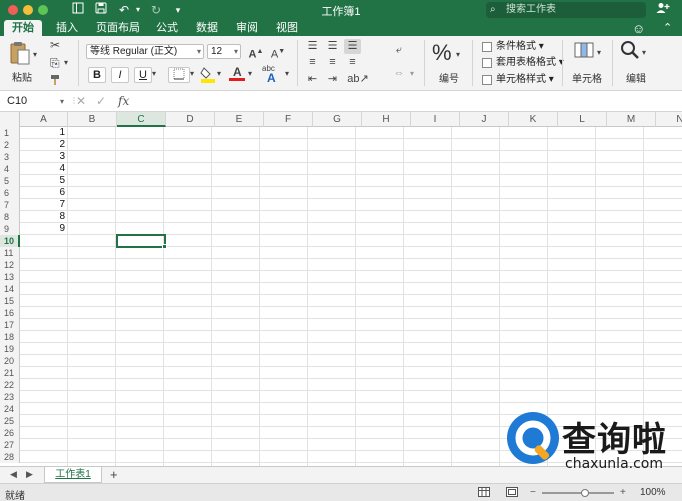  I want to click on row-header-19: 19, so click(10, 349).